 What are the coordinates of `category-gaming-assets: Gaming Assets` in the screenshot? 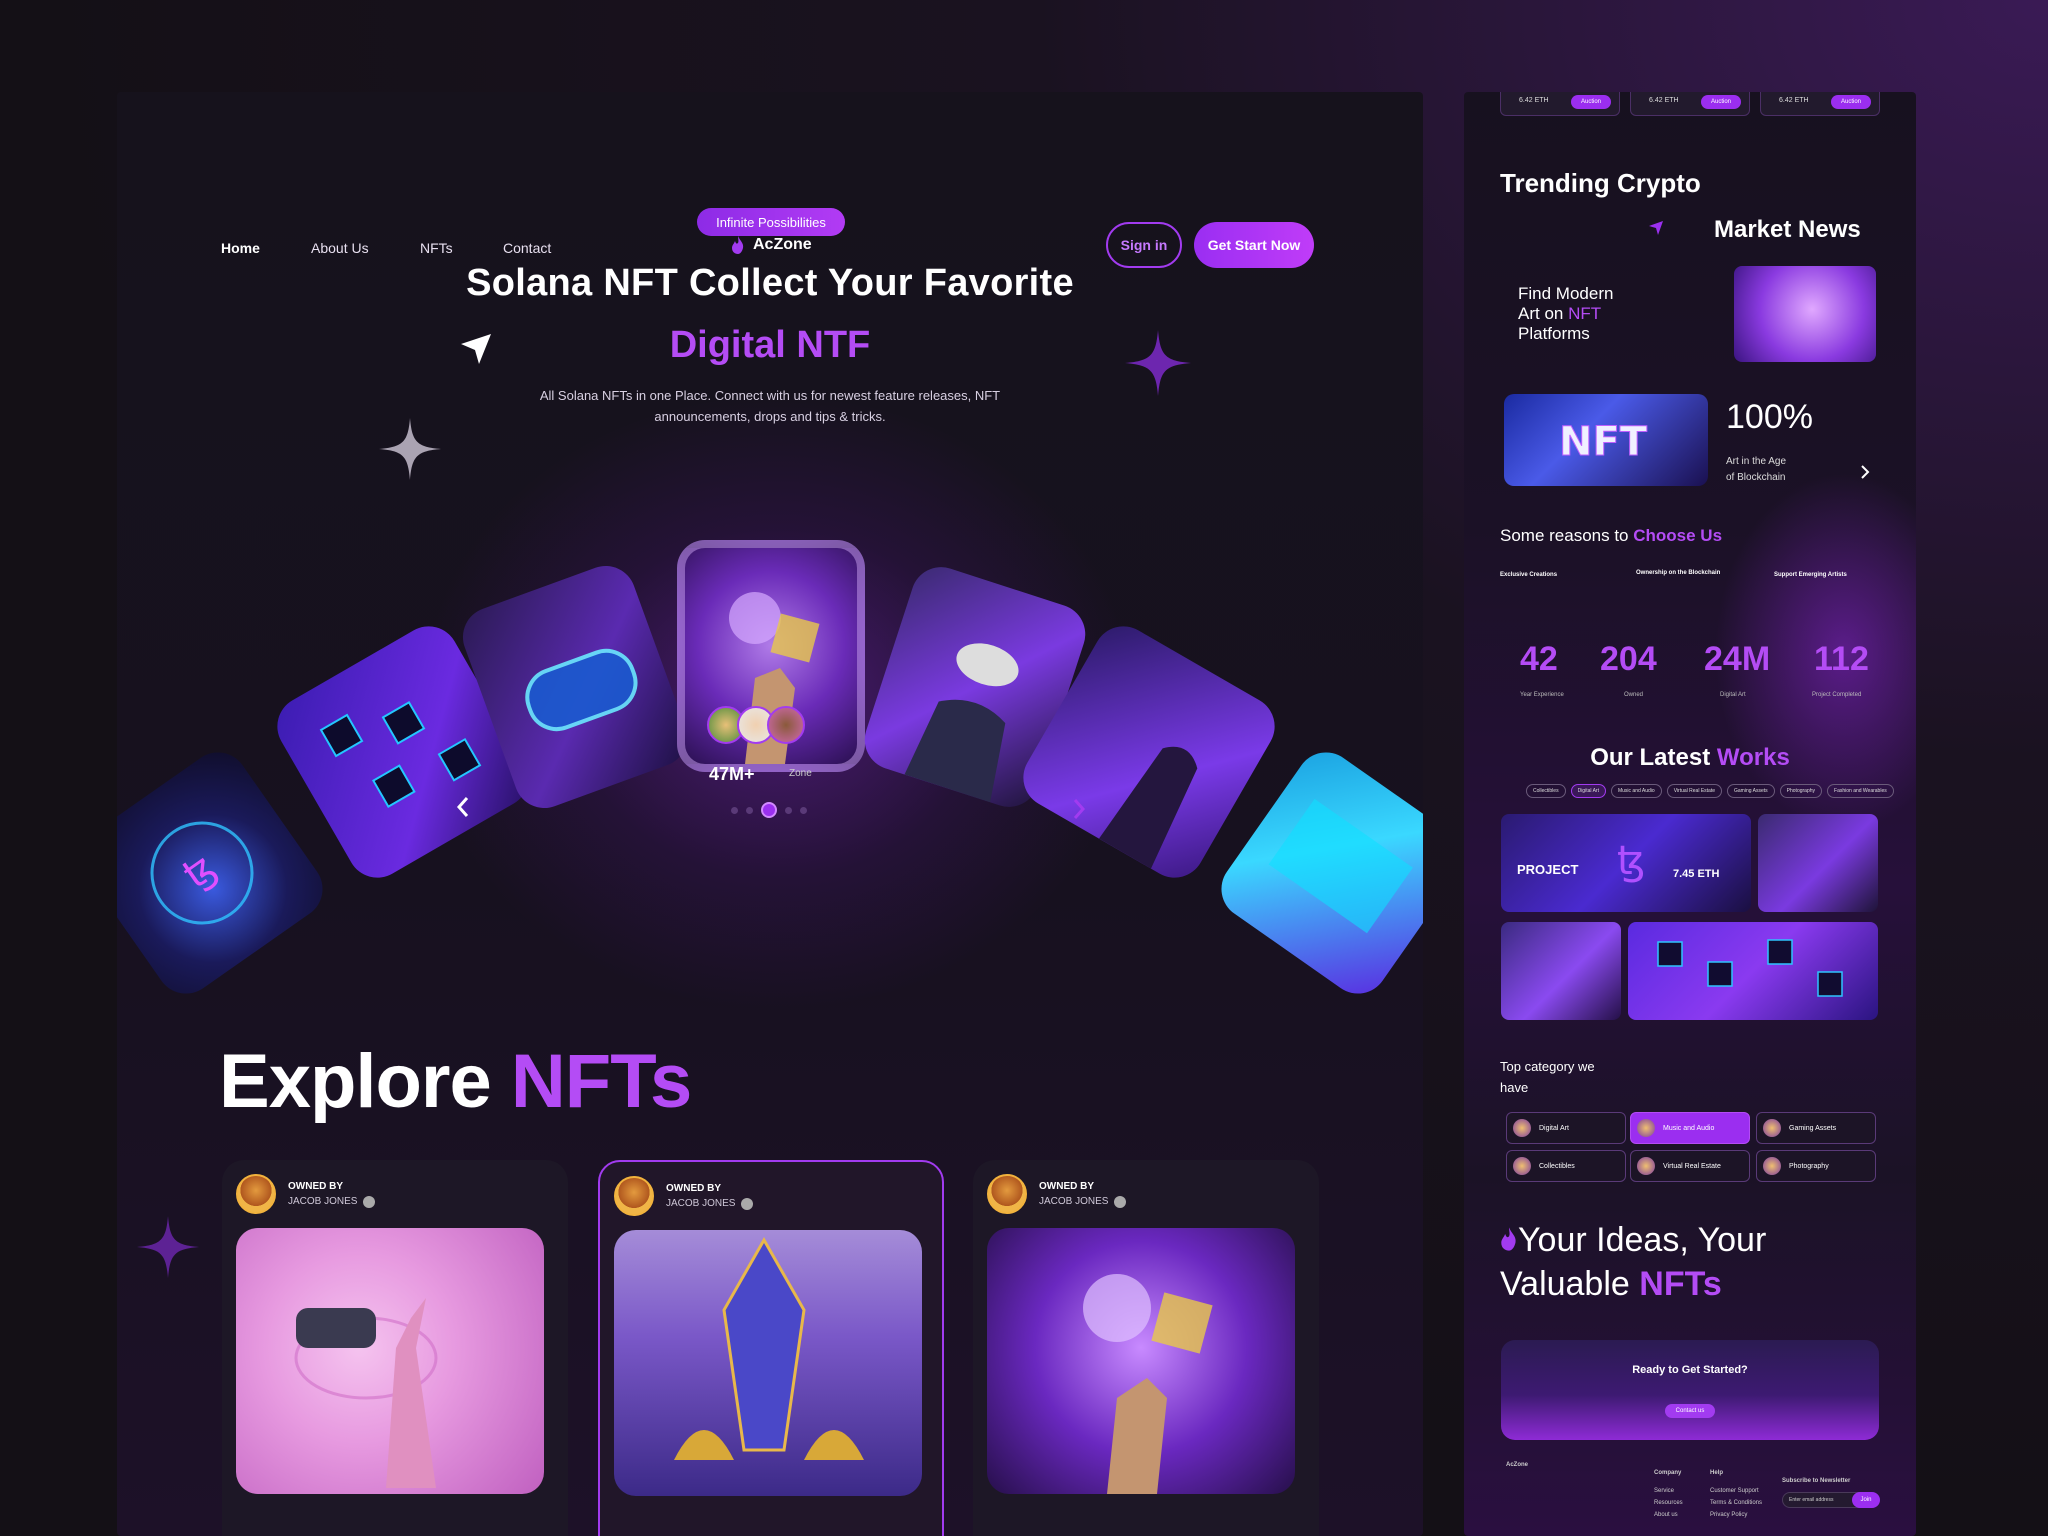 It's located at (1816, 1128).